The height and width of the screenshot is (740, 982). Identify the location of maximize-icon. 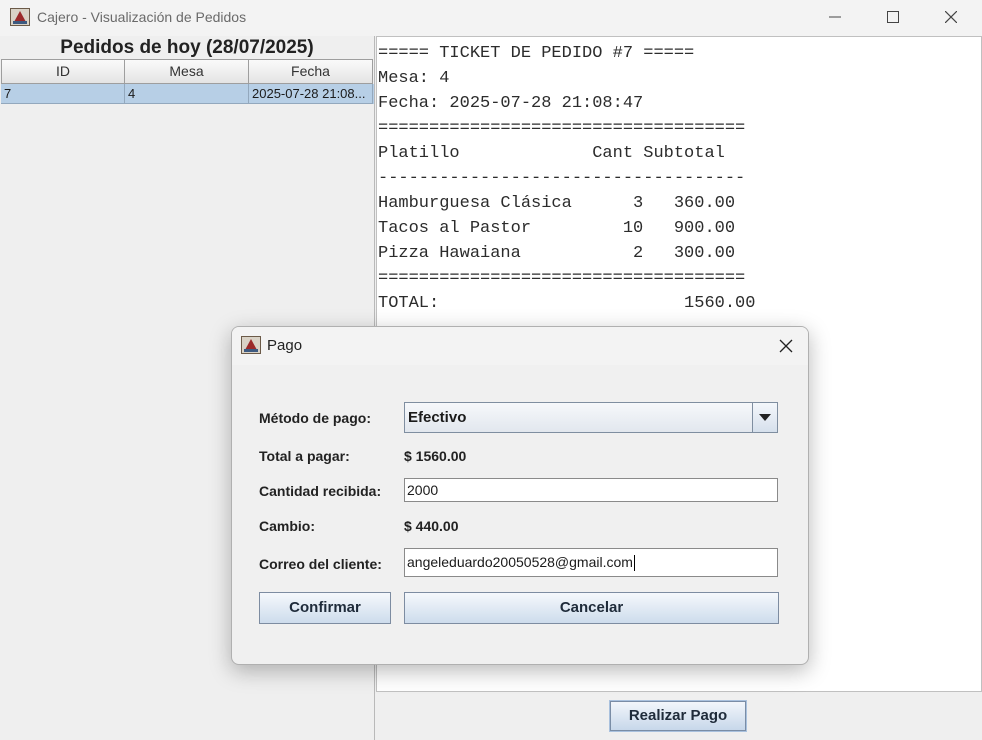
(893, 17).